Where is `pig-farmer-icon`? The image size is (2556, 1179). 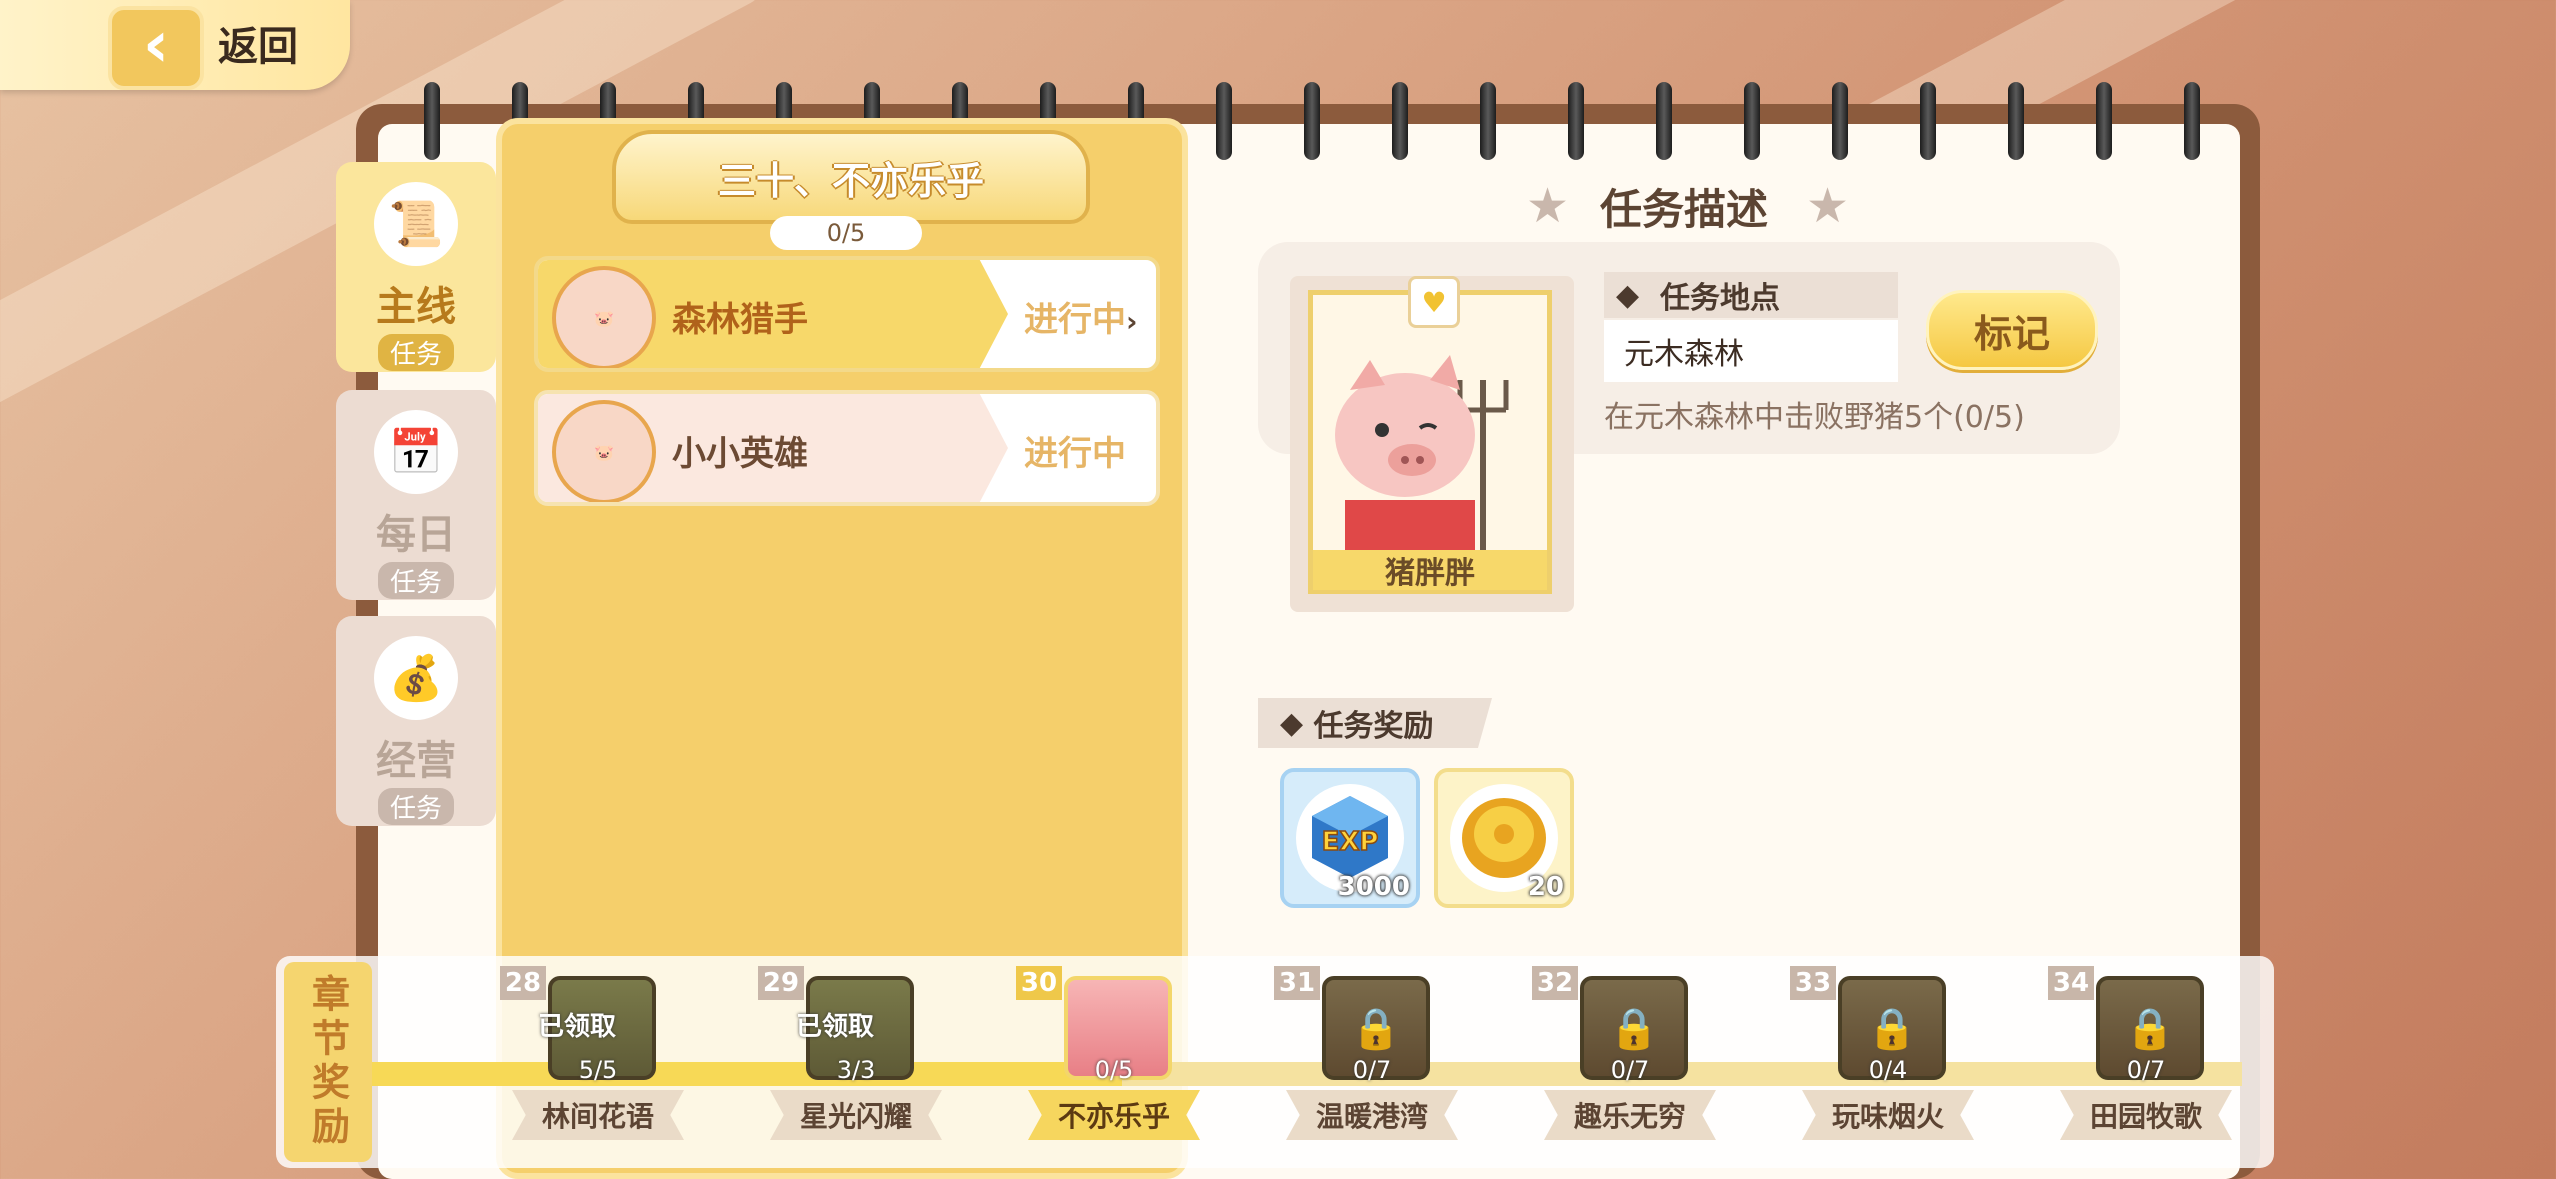 pig-farmer-icon is located at coordinates (1422, 452).